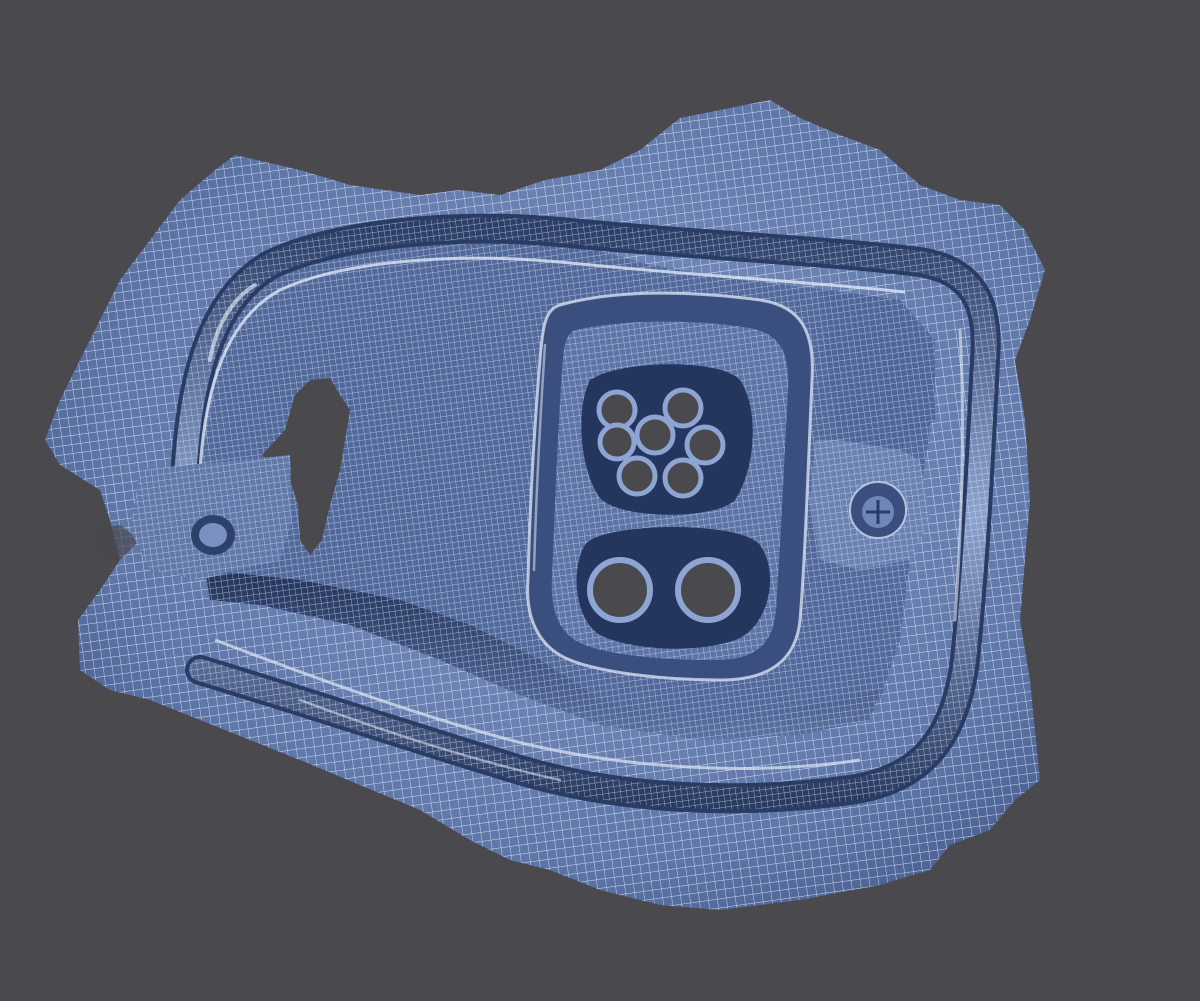 This screenshot has height=1001, width=1200. I want to click on mounting-boss, so click(870, 505).